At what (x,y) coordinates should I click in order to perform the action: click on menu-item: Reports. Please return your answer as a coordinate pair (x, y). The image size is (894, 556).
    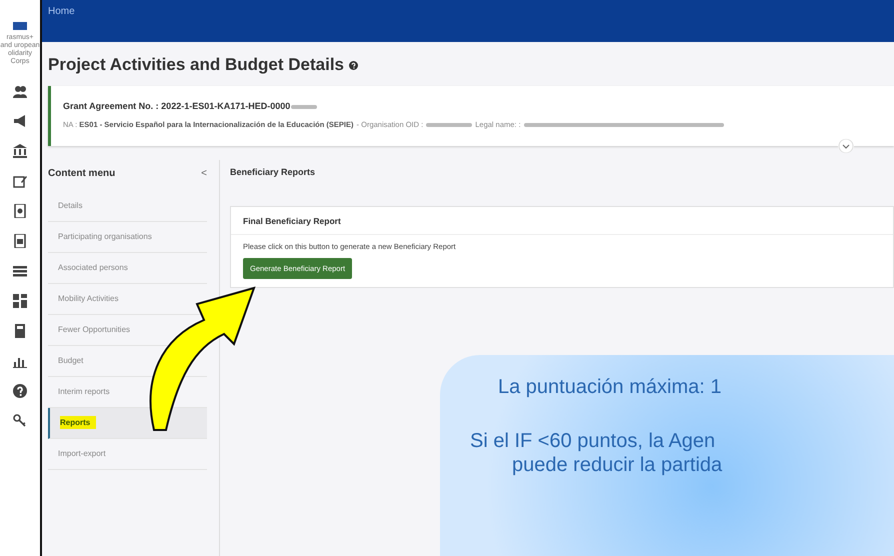
    Looking at the image, I should click on (127, 424).